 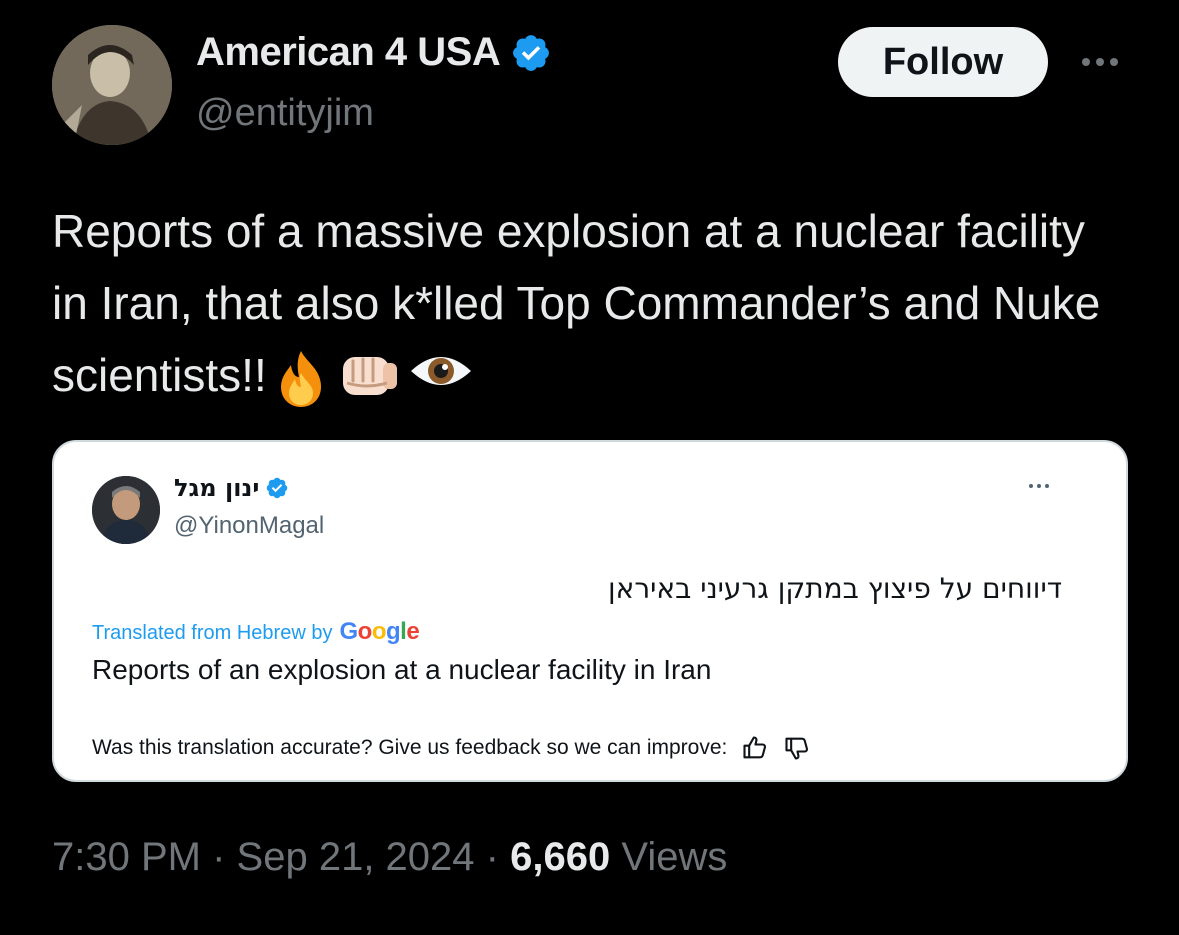 What do you see at coordinates (797, 748) in the screenshot?
I see `thumbs-down-icon` at bounding box center [797, 748].